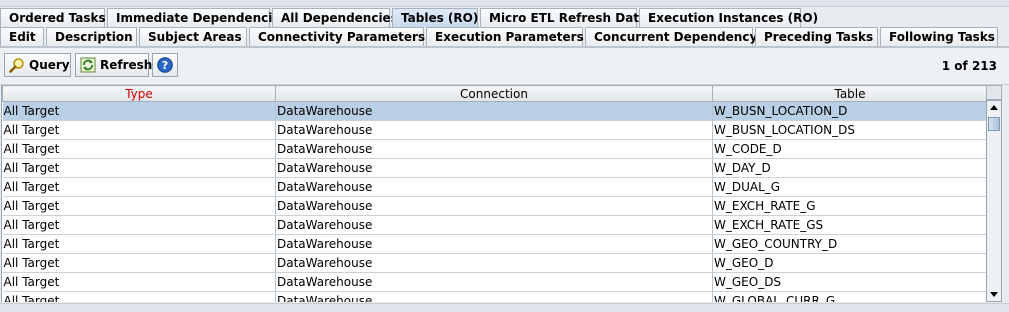 The height and width of the screenshot is (312, 1009). What do you see at coordinates (728, 17) in the screenshot?
I see `tab-execution-instances-ro: Execution Instances (RO)` at bounding box center [728, 17].